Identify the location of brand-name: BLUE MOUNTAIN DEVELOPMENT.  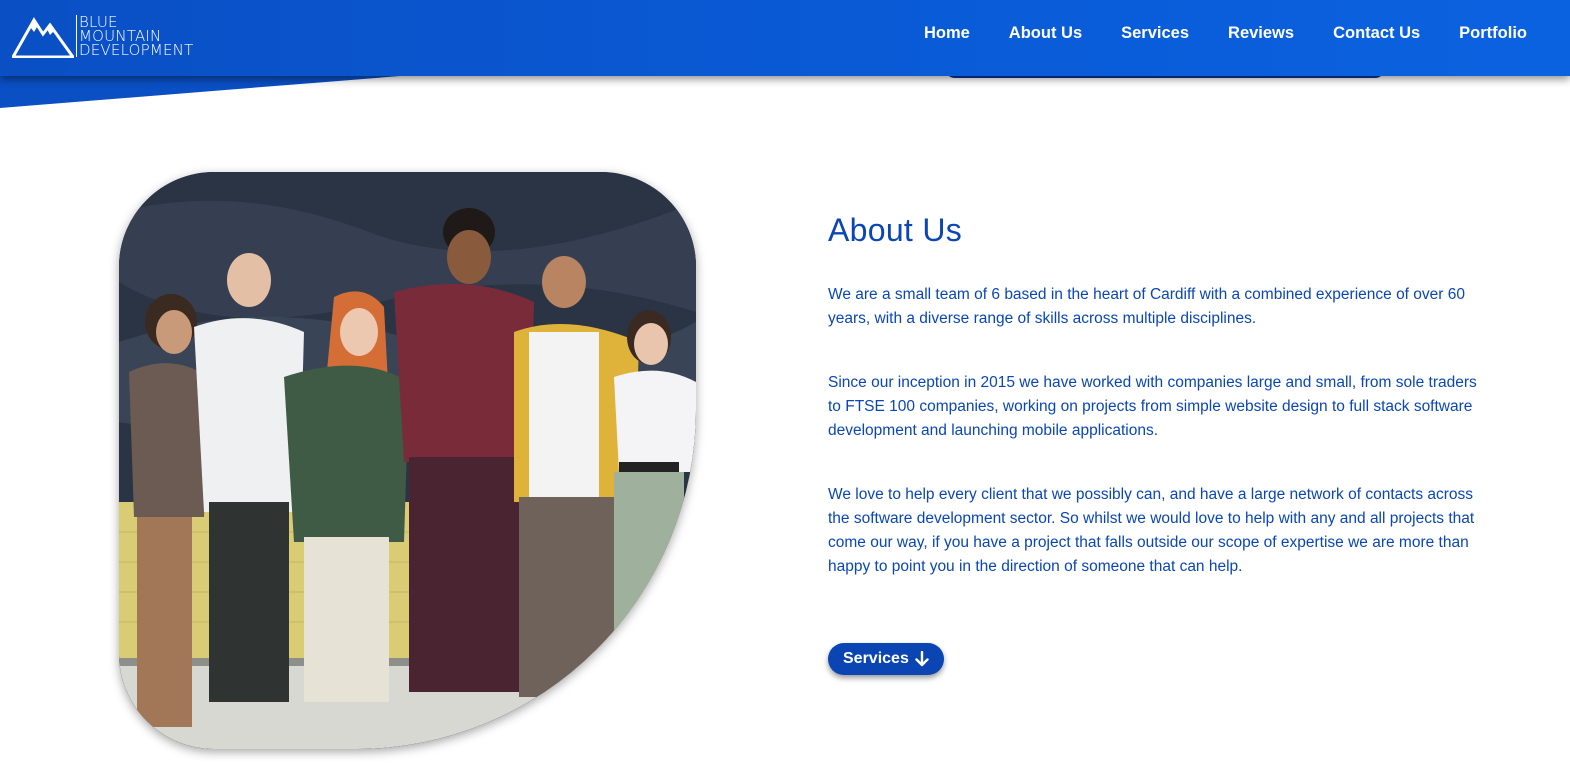
(135, 37).